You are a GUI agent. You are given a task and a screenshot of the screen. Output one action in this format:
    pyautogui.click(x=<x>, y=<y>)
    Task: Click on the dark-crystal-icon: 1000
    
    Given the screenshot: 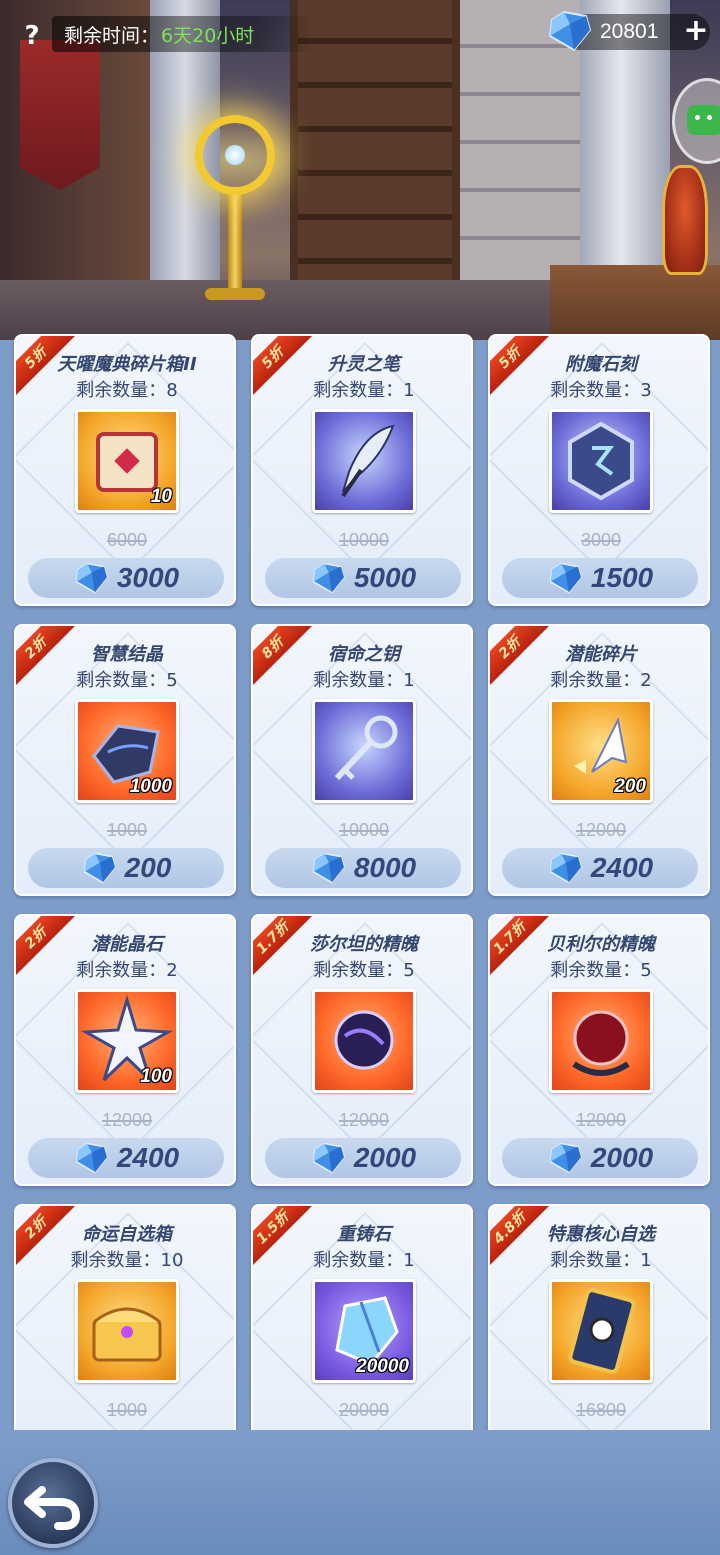 What is the action you would take?
    pyautogui.click(x=127, y=751)
    